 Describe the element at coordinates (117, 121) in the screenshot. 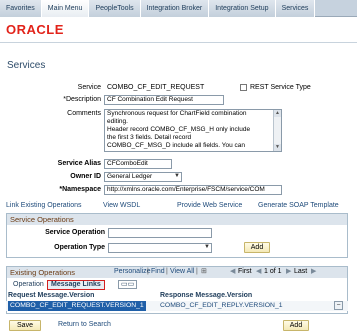

I see `comments-line: editing.` at that location.